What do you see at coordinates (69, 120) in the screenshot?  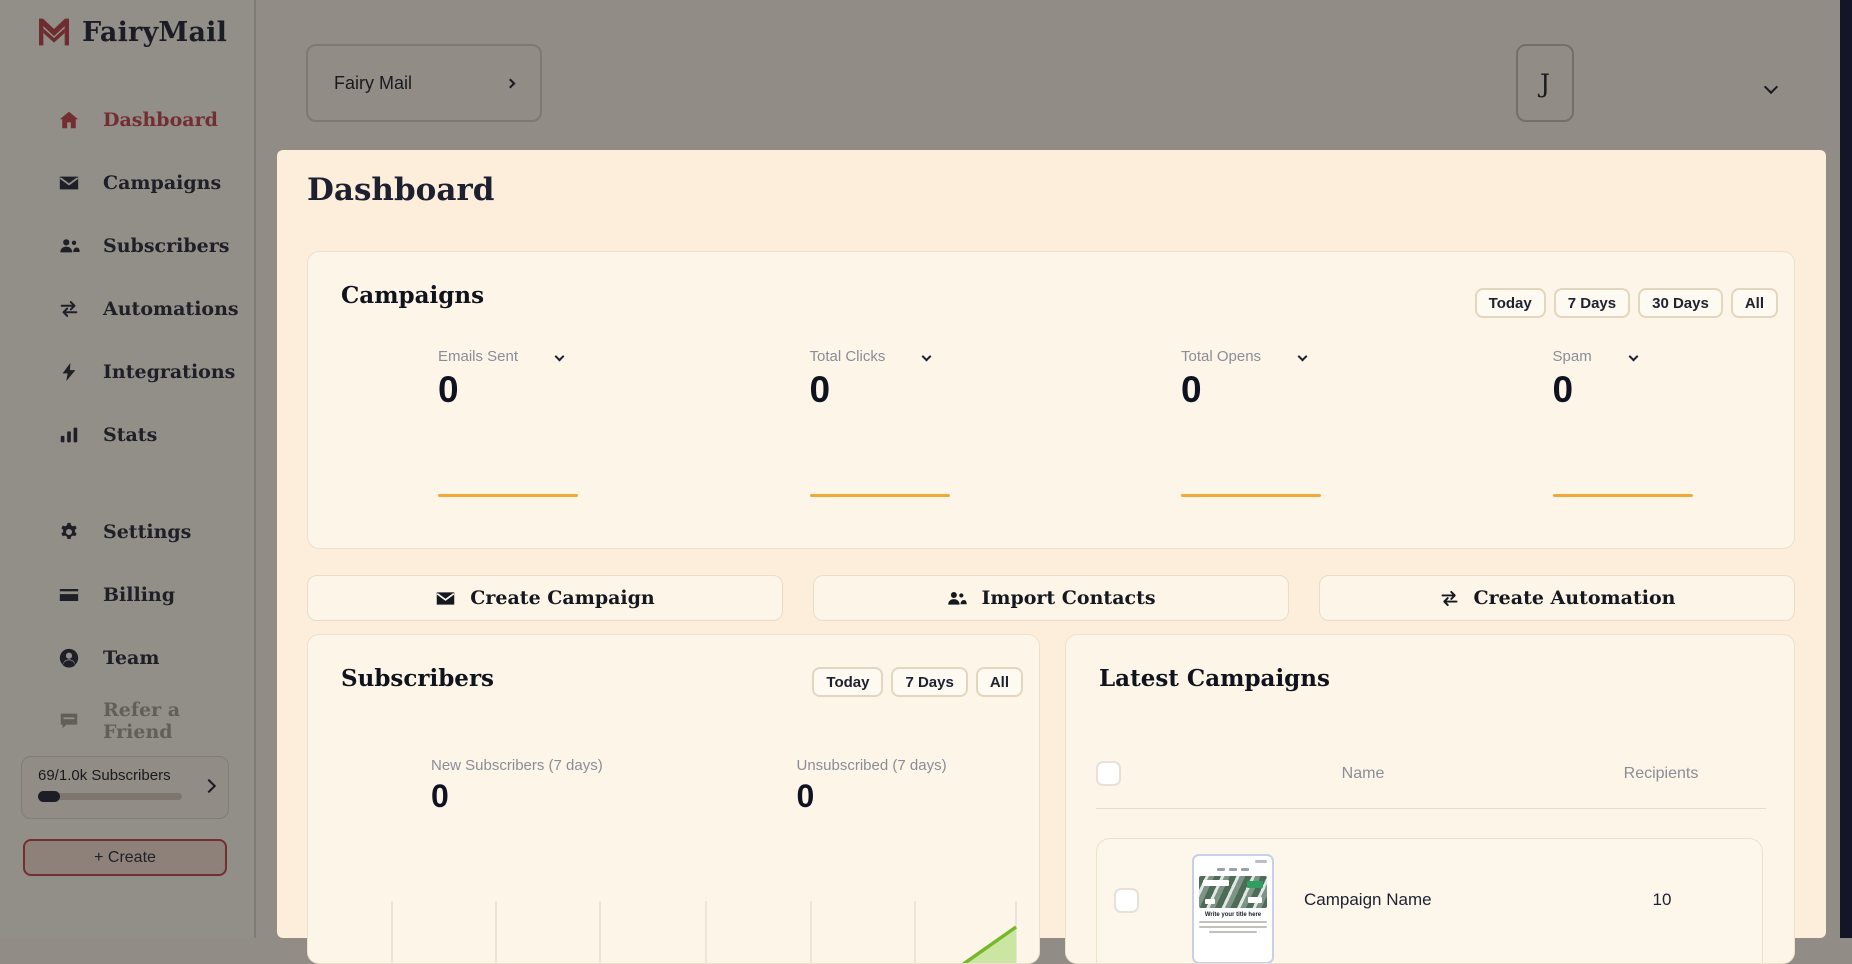 I see `home-icon` at bounding box center [69, 120].